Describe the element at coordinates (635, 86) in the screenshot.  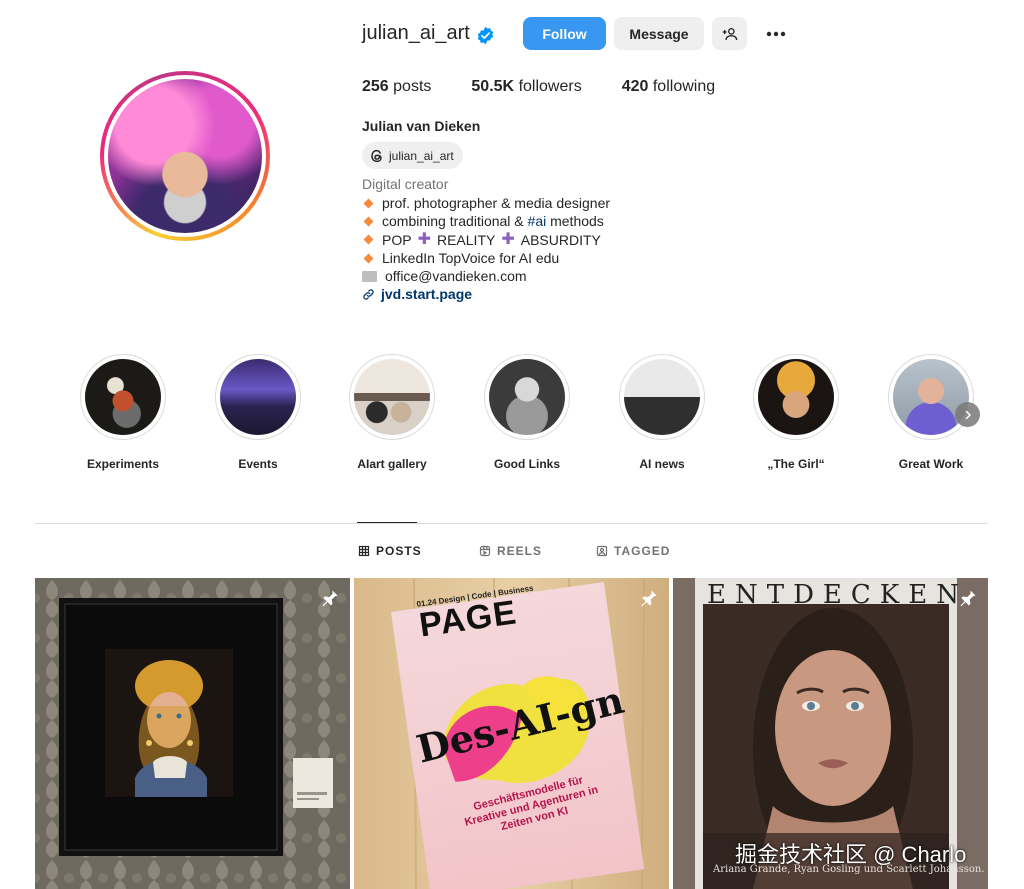
I see `stat-value: 420` at that location.